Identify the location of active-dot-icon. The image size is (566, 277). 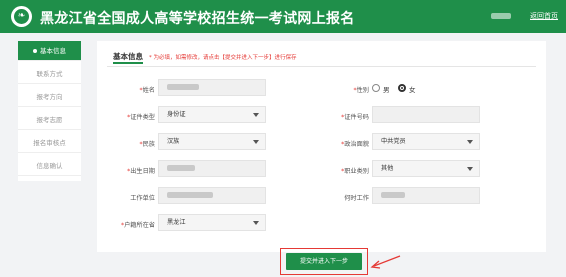
(35, 51).